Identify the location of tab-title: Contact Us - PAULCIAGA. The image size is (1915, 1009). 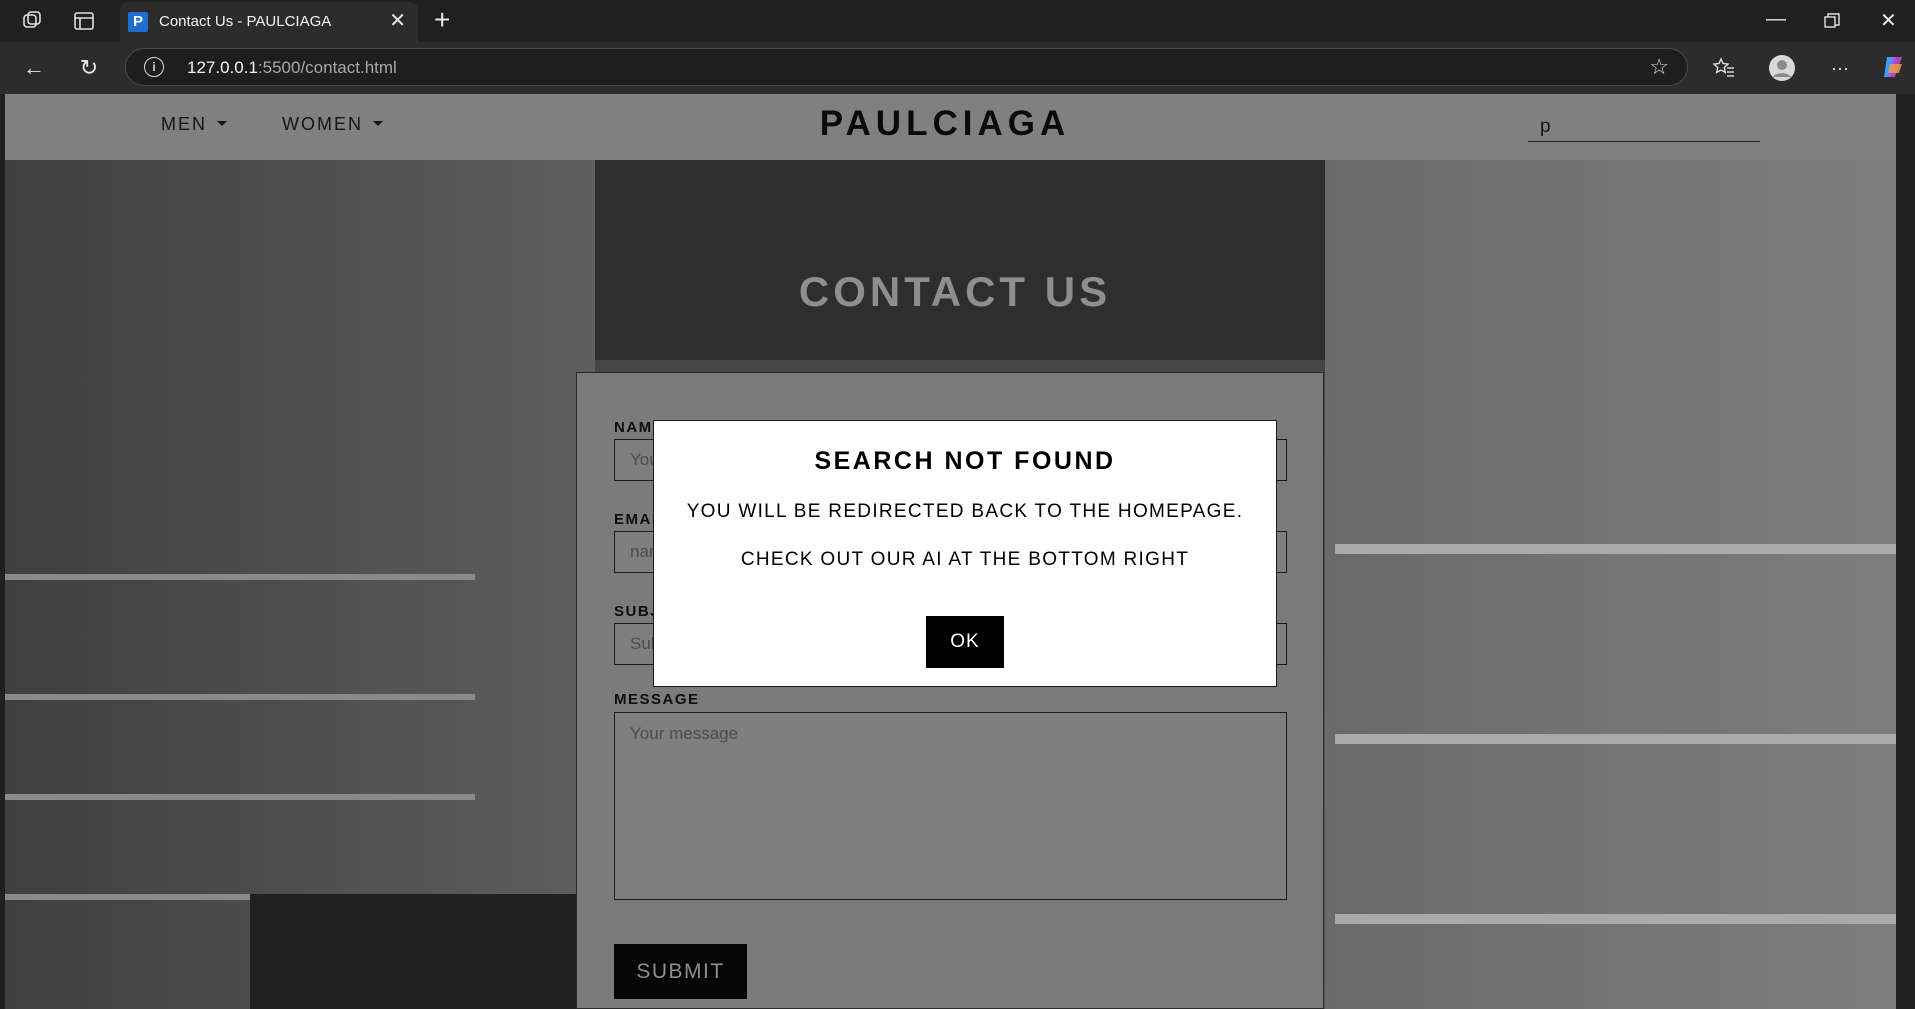
(245, 21).